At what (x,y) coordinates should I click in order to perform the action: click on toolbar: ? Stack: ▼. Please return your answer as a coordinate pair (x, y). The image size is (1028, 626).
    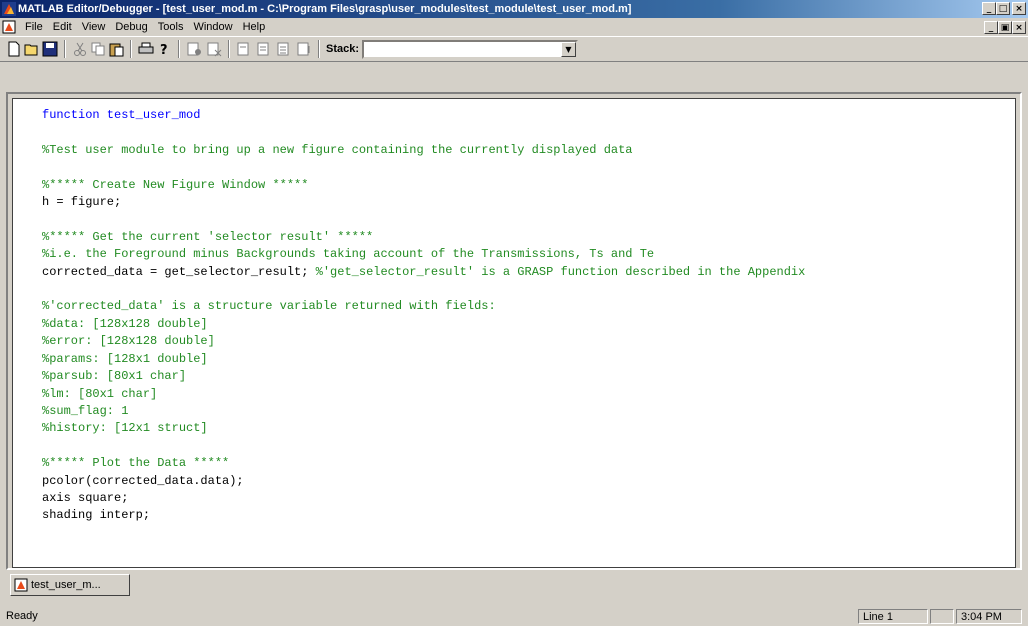
    Looking at the image, I should click on (514, 49).